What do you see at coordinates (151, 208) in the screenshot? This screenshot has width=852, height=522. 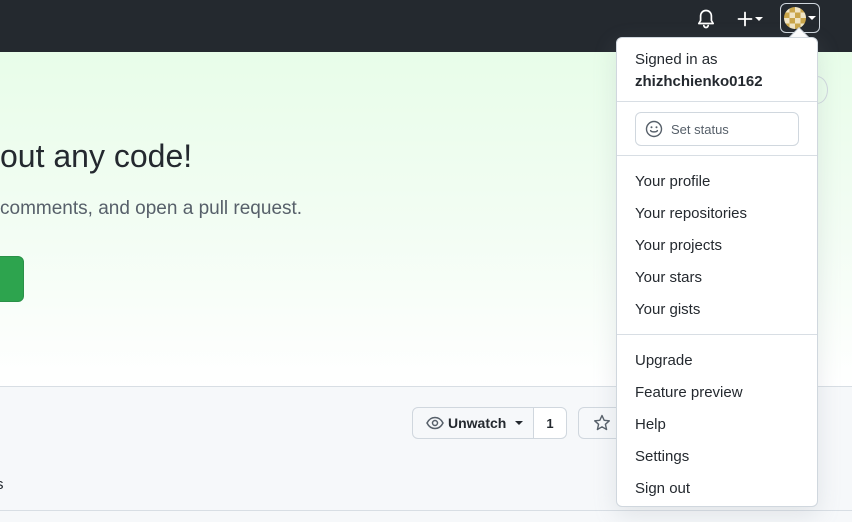 I see `hero-subtitle: comments, and open a pull request.` at bounding box center [151, 208].